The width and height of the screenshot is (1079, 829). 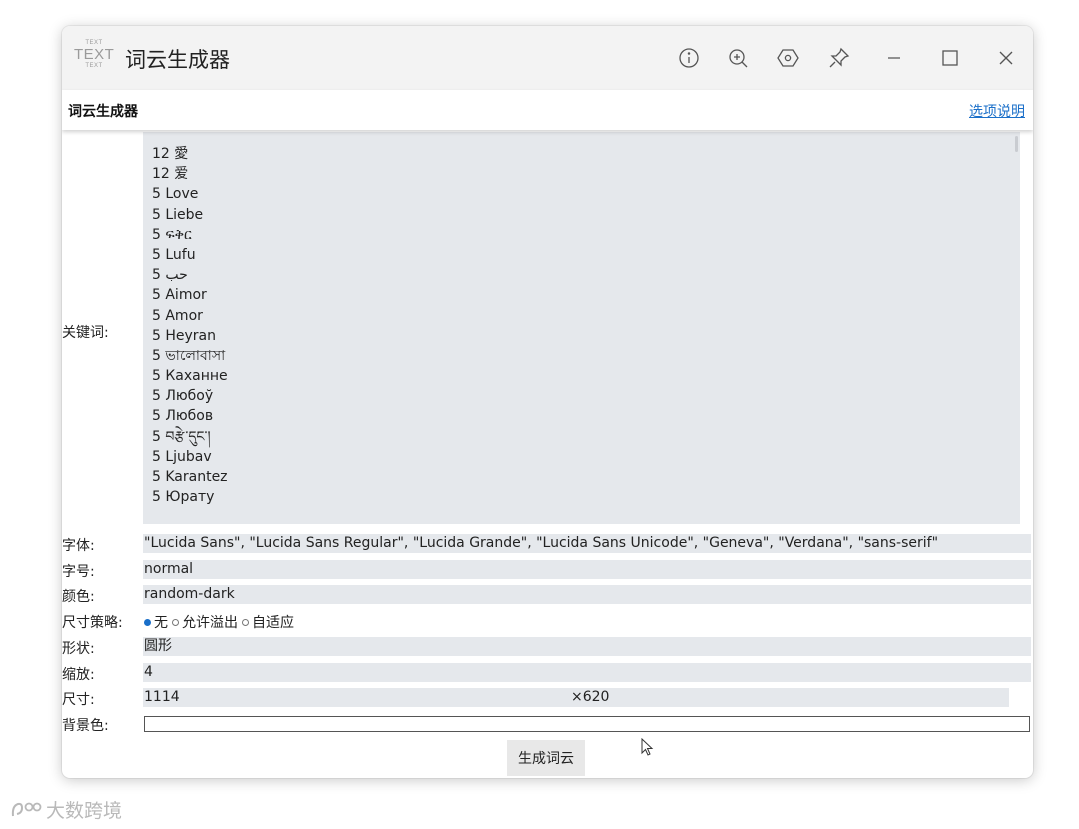 I want to click on dimensions-label: 尺寸:, so click(x=78, y=700).